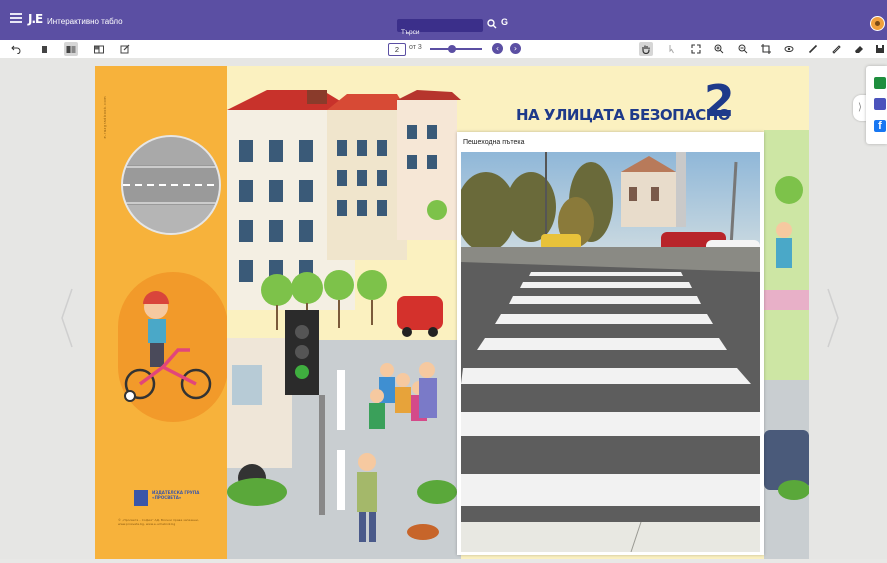  Describe the element at coordinates (696, 49) in the screenshot. I see `fullscreen-icon` at that location.